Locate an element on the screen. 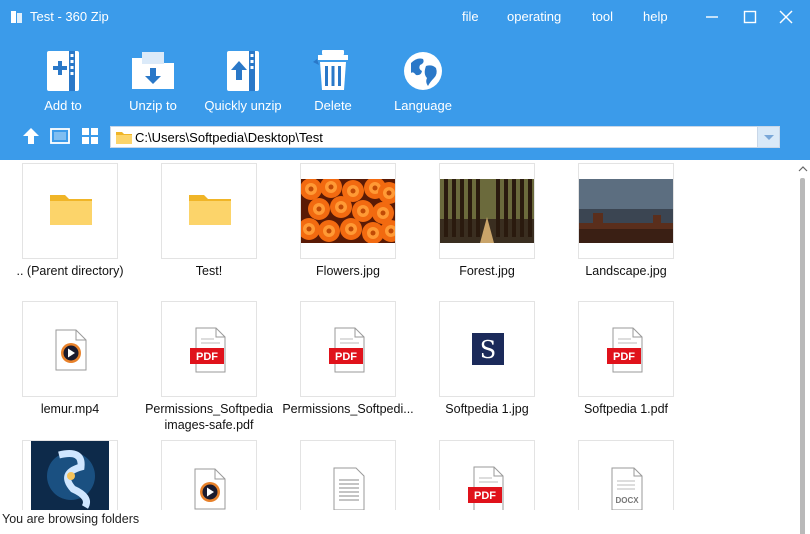  file-name: .. (Parent directory) is located at coordinates (70, 271).